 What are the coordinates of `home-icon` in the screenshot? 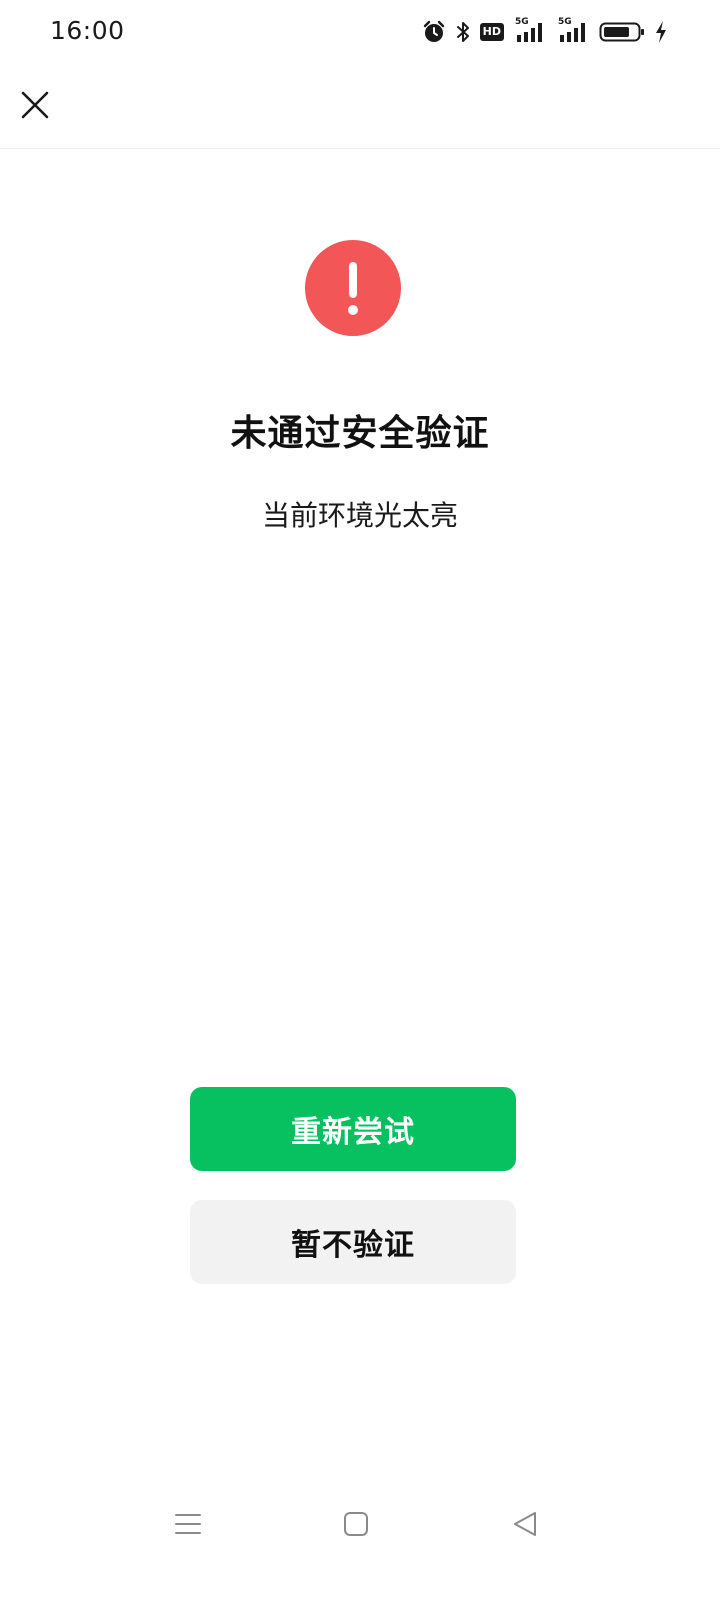 It's located at (356, 1524).